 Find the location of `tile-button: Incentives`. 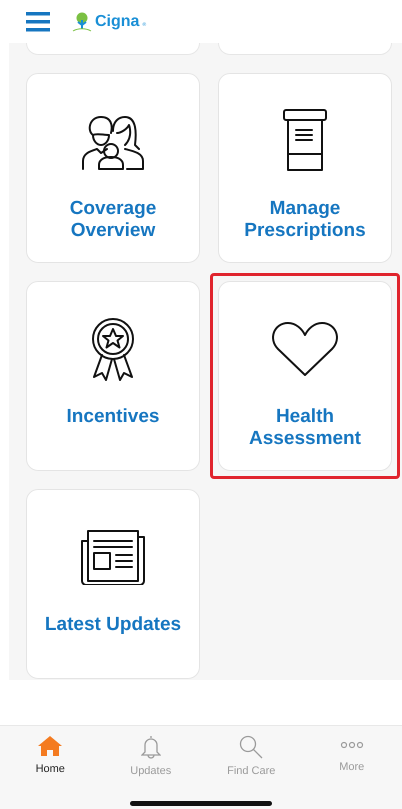

tile-button: Incentives is located at coordinates (113, 376).